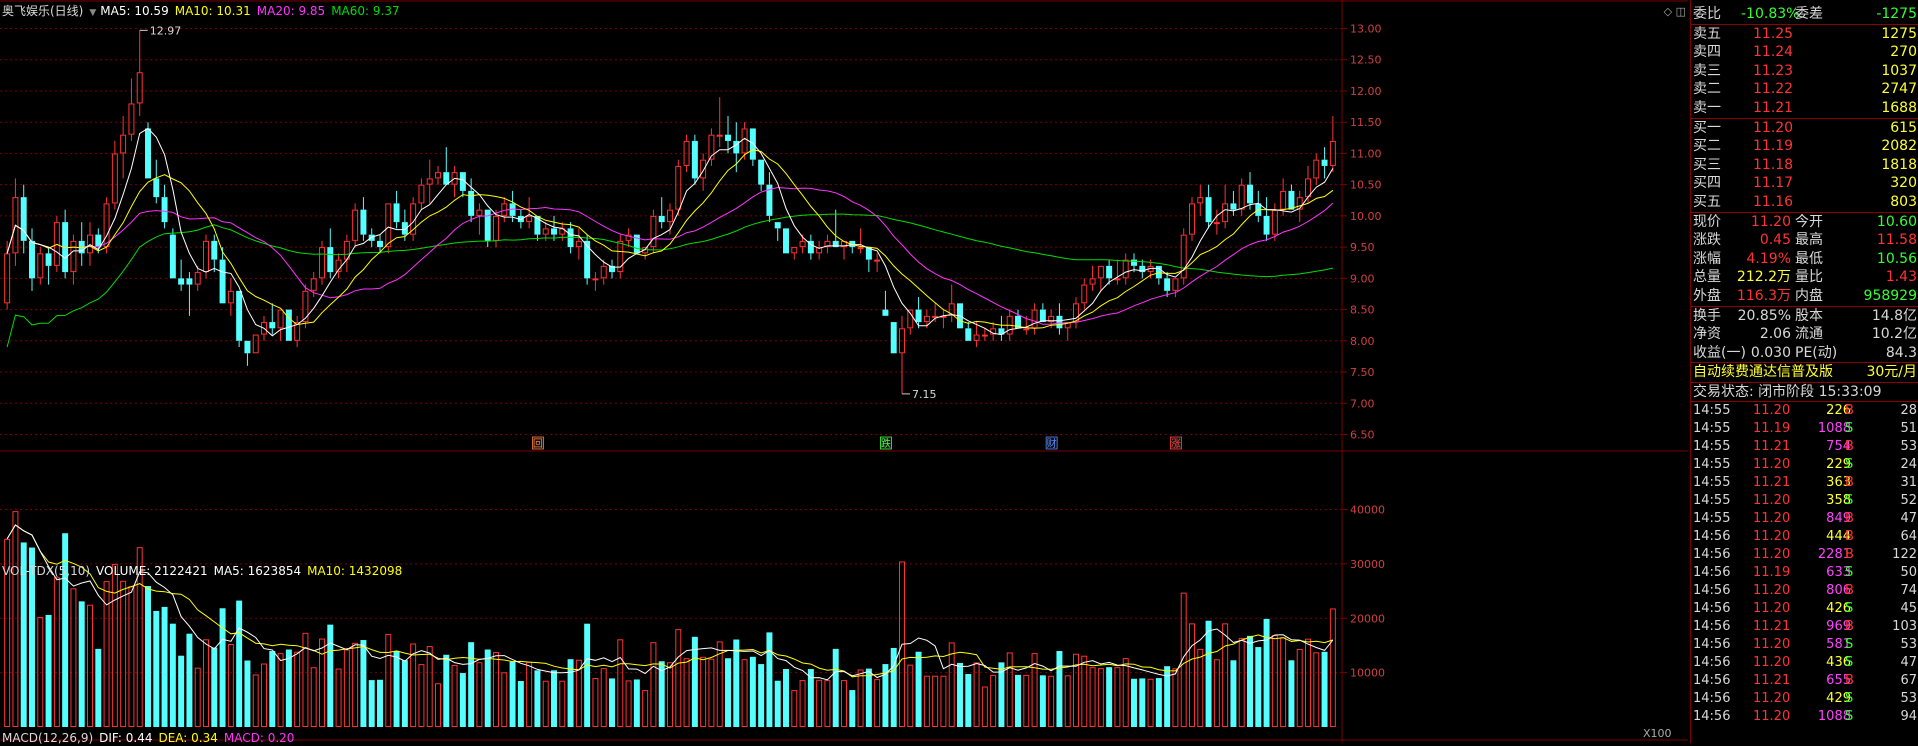 The height and width of the screenshot is (746, 1918). Describe the element at coordinates (1804, 429) in the screenshot. I see `tick-row: 14:55 11.19 1088 S 51` at that location.